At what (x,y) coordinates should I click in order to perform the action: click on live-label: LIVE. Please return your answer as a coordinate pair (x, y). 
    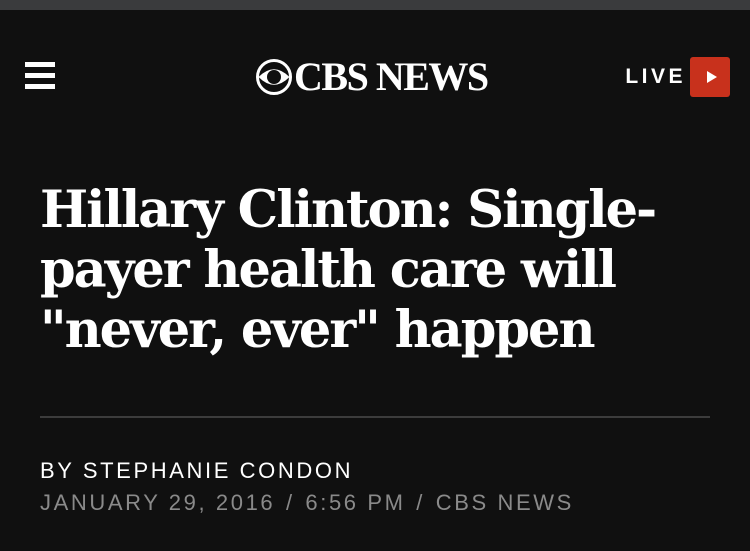
    Looking at the image, I should click on (655, 76).